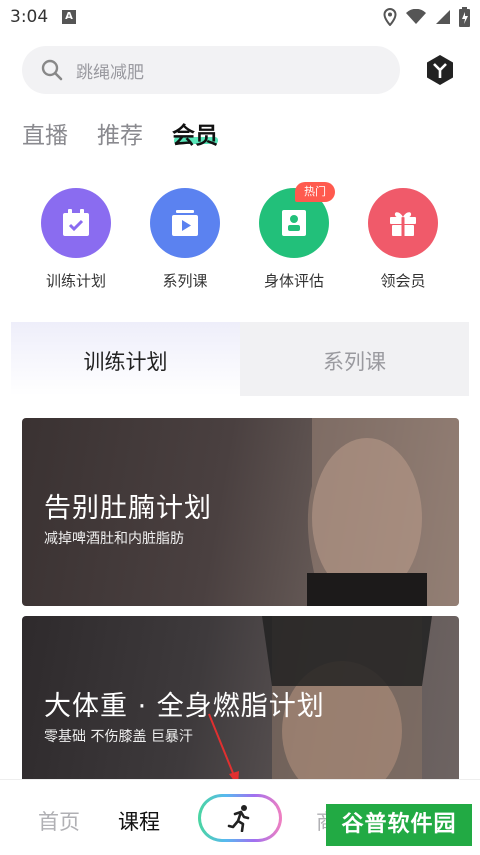 The image size is (480, 855). What do you see at coordinates (211, 70) in the screenshot?
I see `search-input: 跳绳减肥` at bounding box center [211, 70].